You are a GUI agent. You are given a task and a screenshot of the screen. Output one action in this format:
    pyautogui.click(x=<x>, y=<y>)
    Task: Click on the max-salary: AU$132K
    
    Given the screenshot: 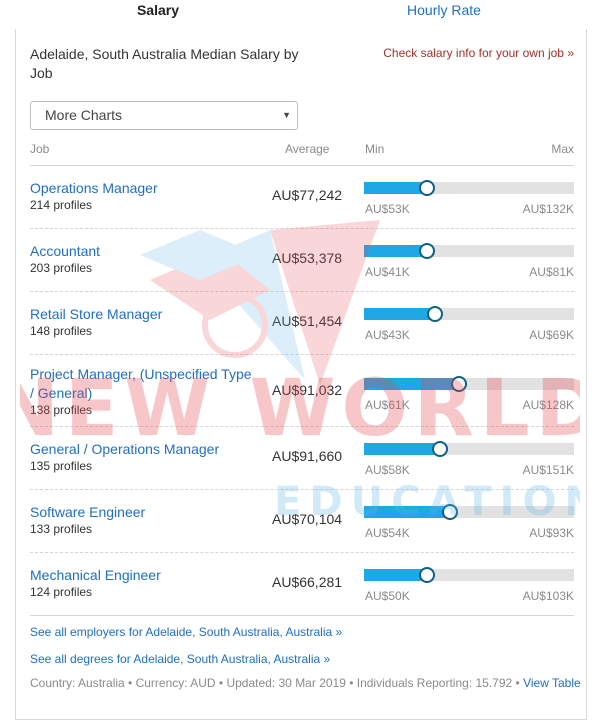 What is the action you would take?
    pyautogui.click(x=548, y=209)
    